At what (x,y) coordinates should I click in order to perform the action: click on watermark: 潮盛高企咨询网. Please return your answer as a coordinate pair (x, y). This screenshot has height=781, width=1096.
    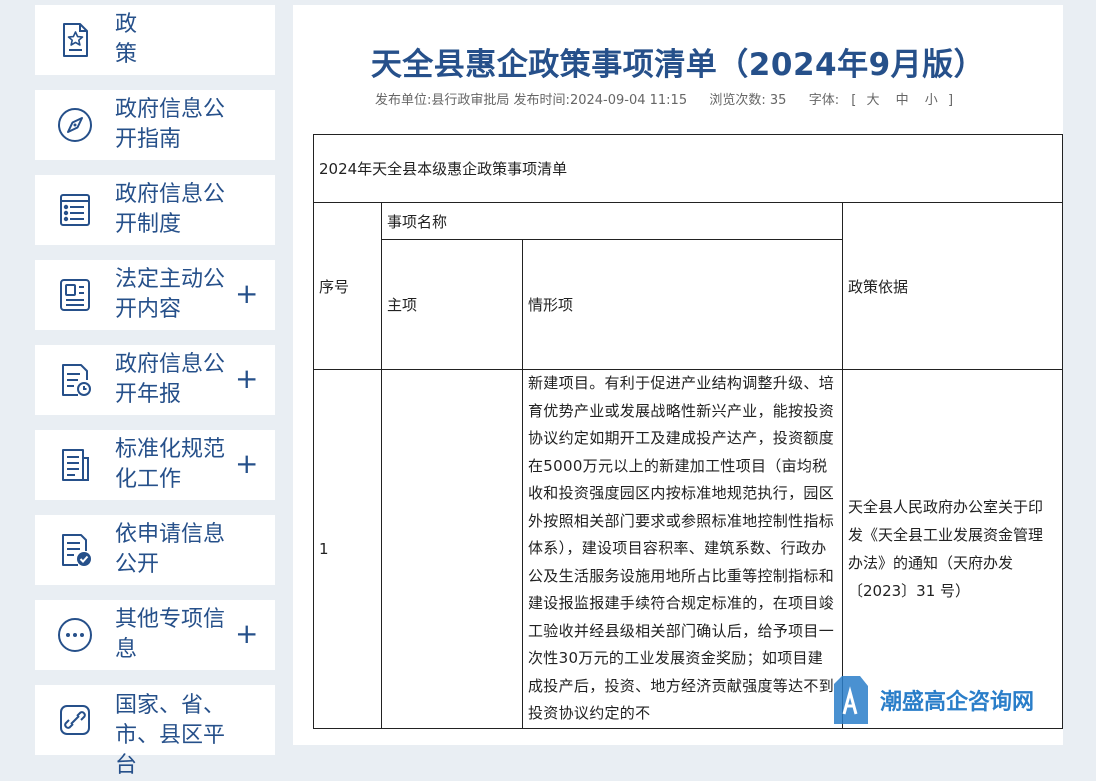
    Looking at the image, I should click on (945, 700).